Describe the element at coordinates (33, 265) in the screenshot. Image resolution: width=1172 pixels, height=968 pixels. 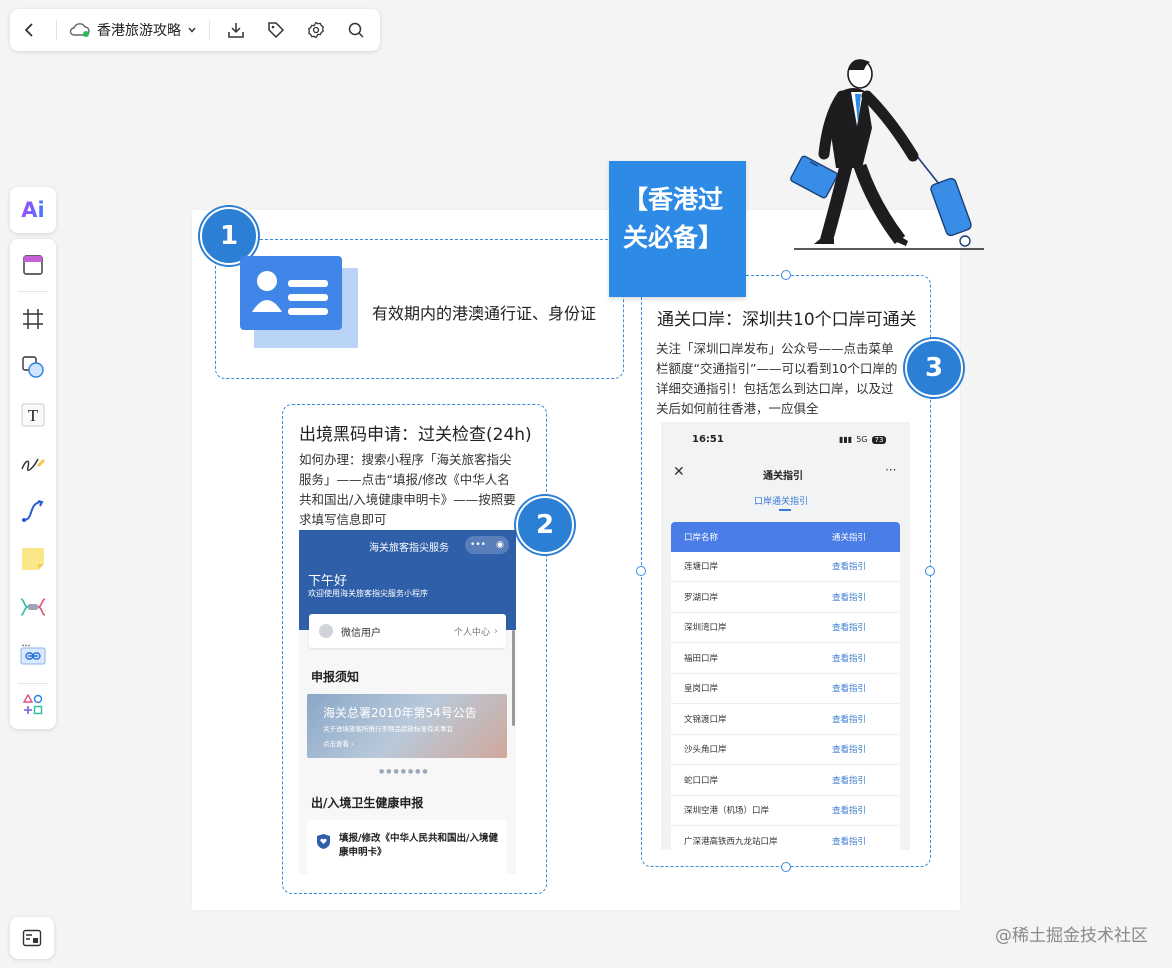
I see `template-tool` at that location.